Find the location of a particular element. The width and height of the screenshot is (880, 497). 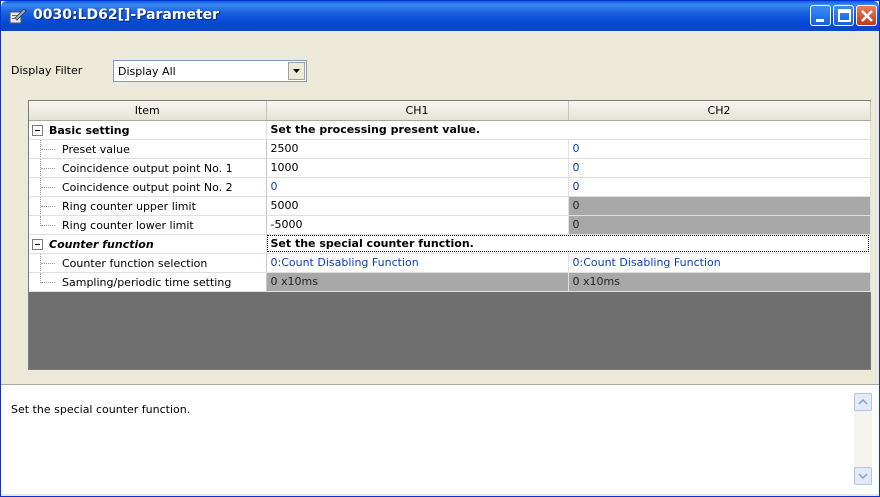

row-label: Sampling/periodic time setting is located at coordinates (147, 282).